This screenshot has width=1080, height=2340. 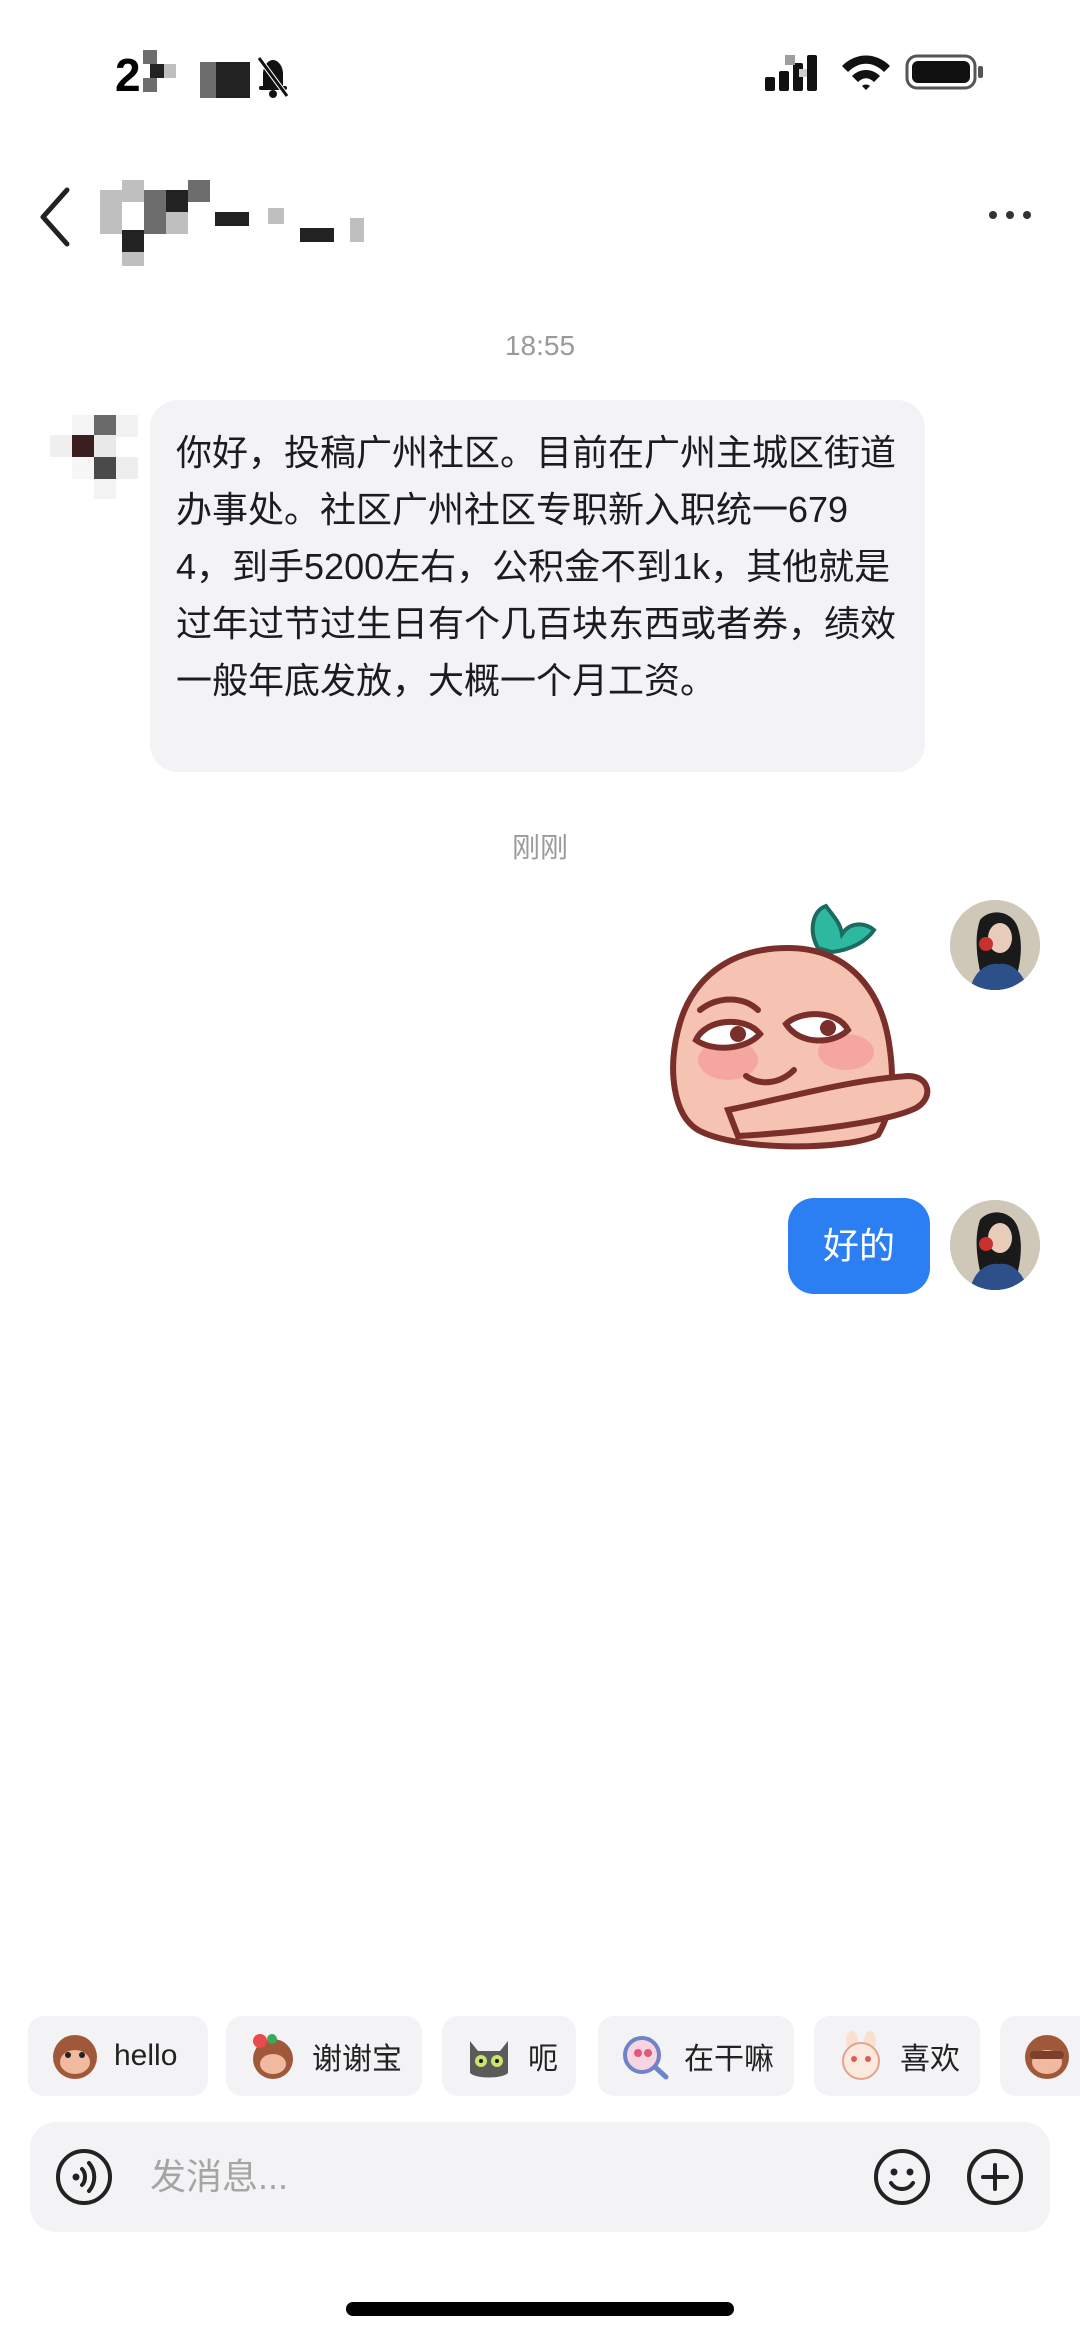 What do you see at coordinates (861, 2055) in the screenshot?
I see `bunny-sticker-icon` at bounding box center [861, 2055].